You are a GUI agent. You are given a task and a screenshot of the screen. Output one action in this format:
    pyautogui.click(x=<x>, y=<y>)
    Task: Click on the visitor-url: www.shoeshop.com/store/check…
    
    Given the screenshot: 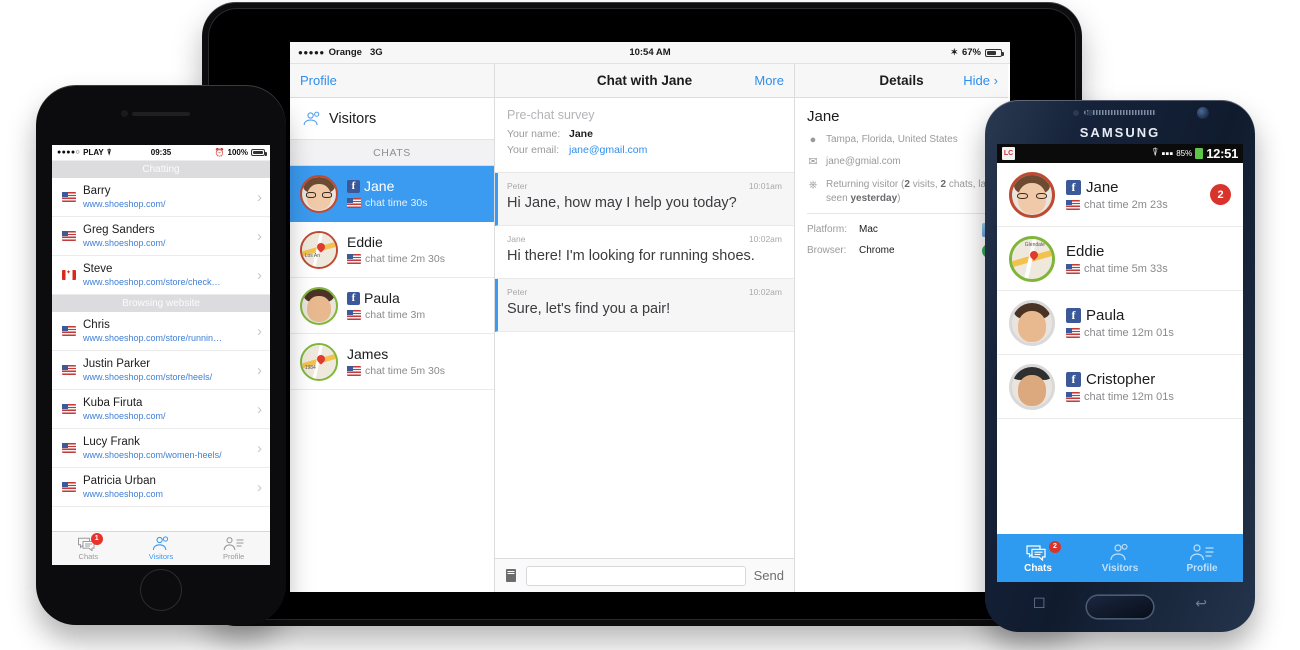 What is the action you would take?
    pyautogui.click(x=152, y=282)
    